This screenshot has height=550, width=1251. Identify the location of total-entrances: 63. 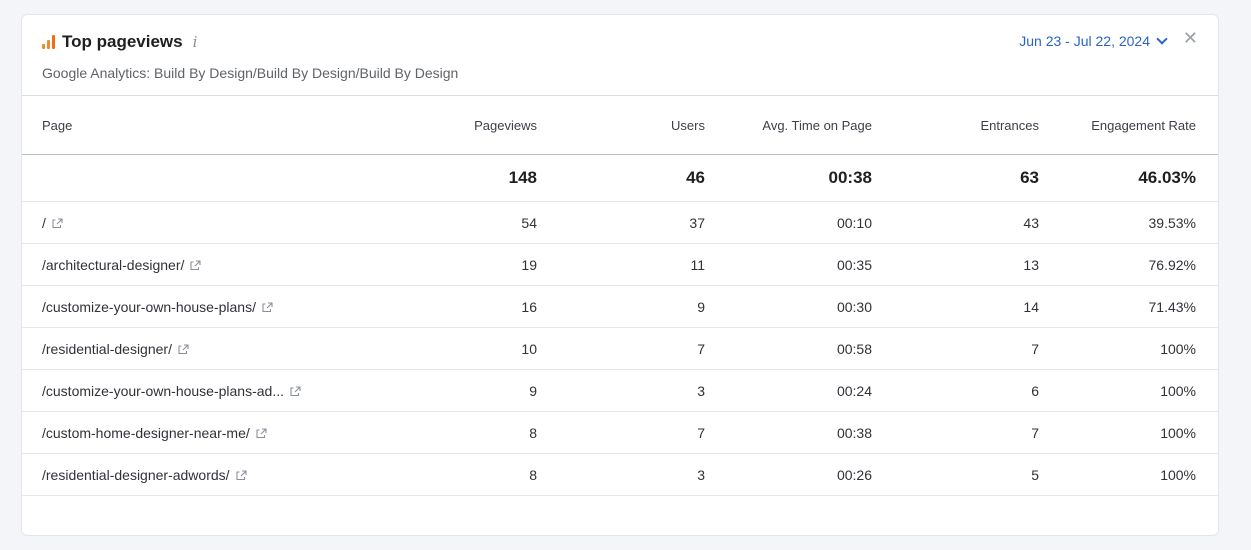
(955, 178).